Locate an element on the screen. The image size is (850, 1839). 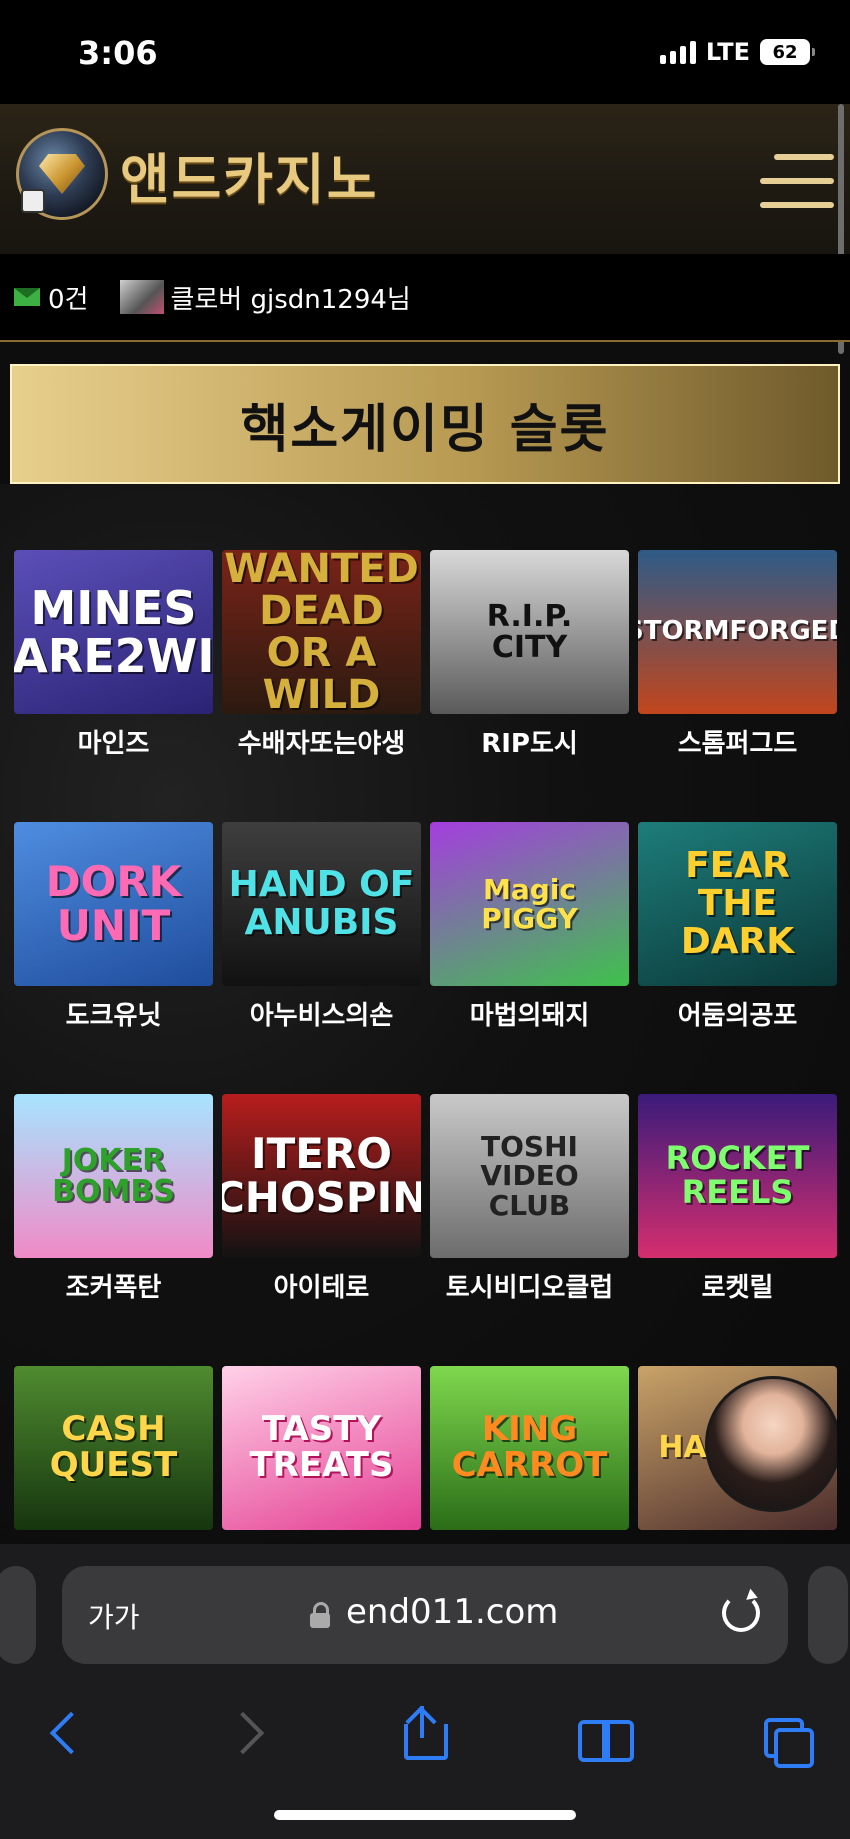
game-tile: JOKER BOMBS 조커폭탄 is located at coordinates (113, 1230).